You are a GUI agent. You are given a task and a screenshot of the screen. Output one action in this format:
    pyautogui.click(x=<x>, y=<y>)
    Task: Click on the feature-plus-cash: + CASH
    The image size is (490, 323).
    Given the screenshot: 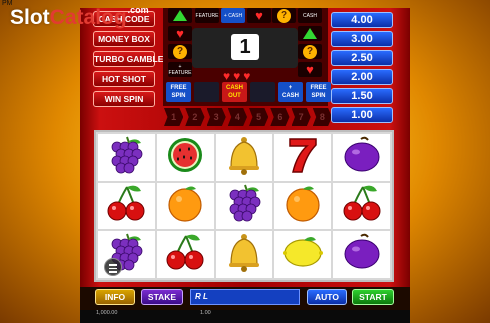 What is the action you would take?
    pyautogui.click(x=290, y=92)
    